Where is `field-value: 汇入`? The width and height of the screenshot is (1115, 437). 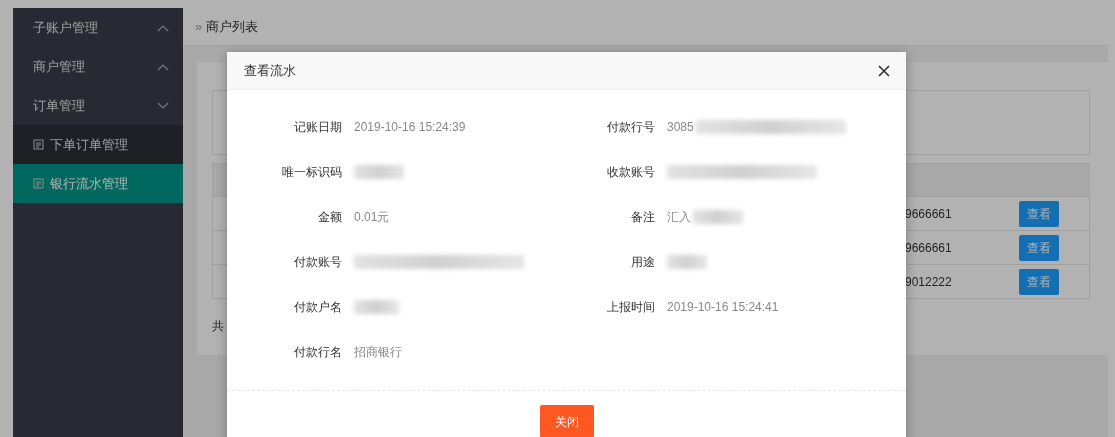
field-value: 汇入 is located at coordinates (679, 217).